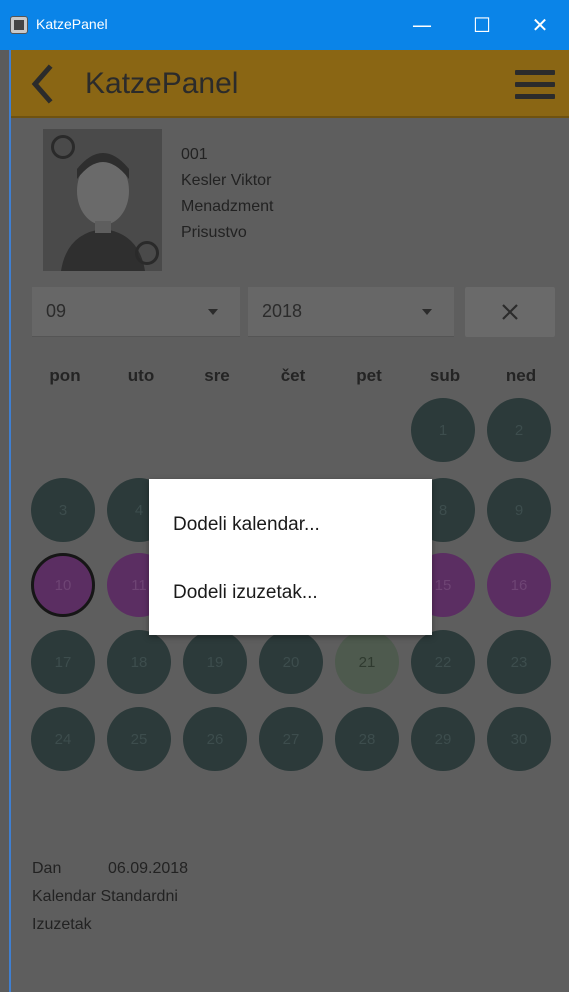 The image size is (569, 992). What do you see at coordinates (215, 662) in the screenshot?
I see `calendar-day: 19` at bounding box center [215, 662].